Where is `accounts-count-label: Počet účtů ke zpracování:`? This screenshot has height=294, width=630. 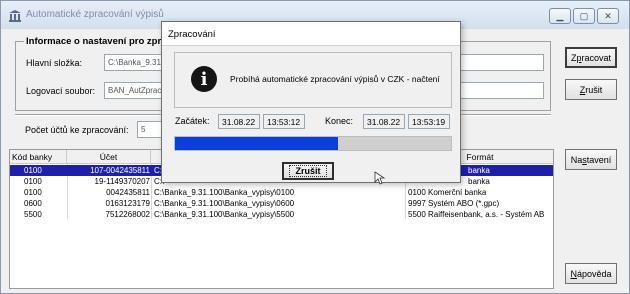 accounts-count-label: Počet účtů ke zpracování: is located at coordinates (77, 130).